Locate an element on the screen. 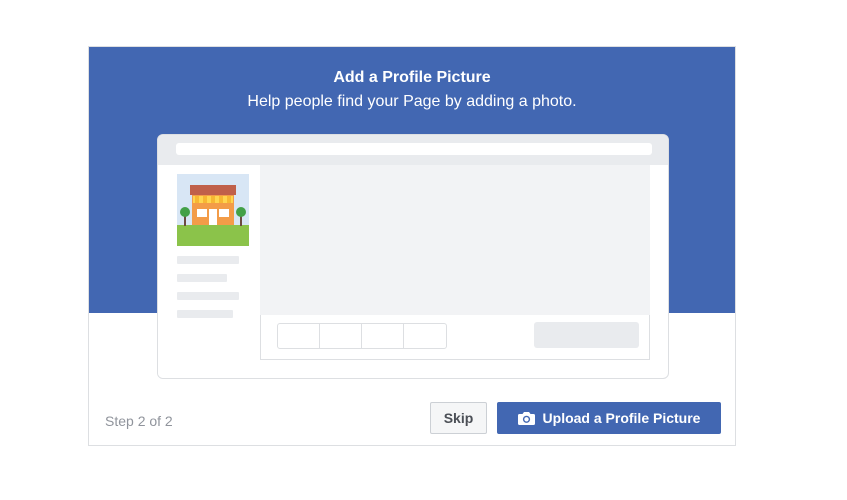 This screenshot has height=500, width=847. skip-button: Skip is located at coordinates (458, 418).